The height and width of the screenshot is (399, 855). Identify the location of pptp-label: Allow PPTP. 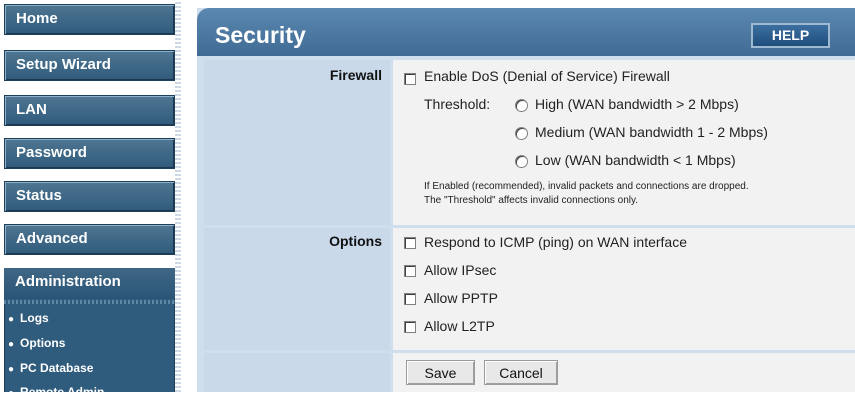
(461, 298).